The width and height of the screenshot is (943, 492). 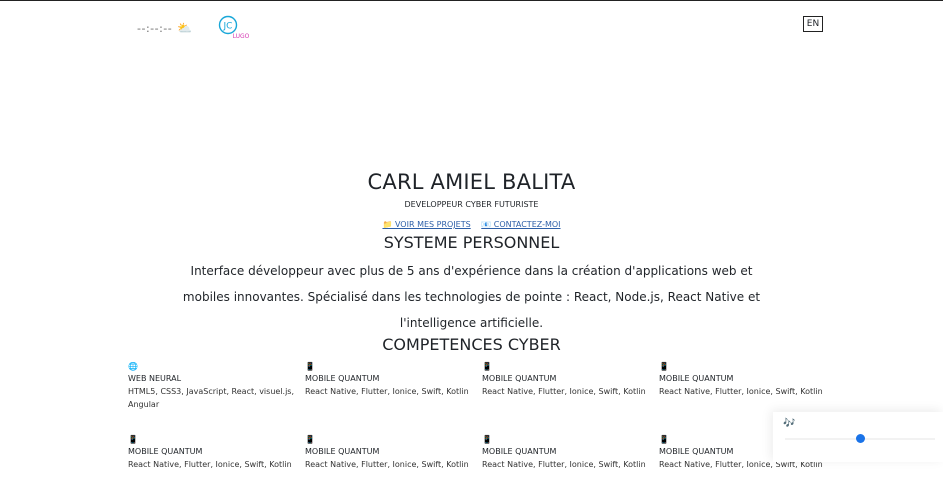 I want to click on clock-display: --:--:--, so click(x=155, y=28).